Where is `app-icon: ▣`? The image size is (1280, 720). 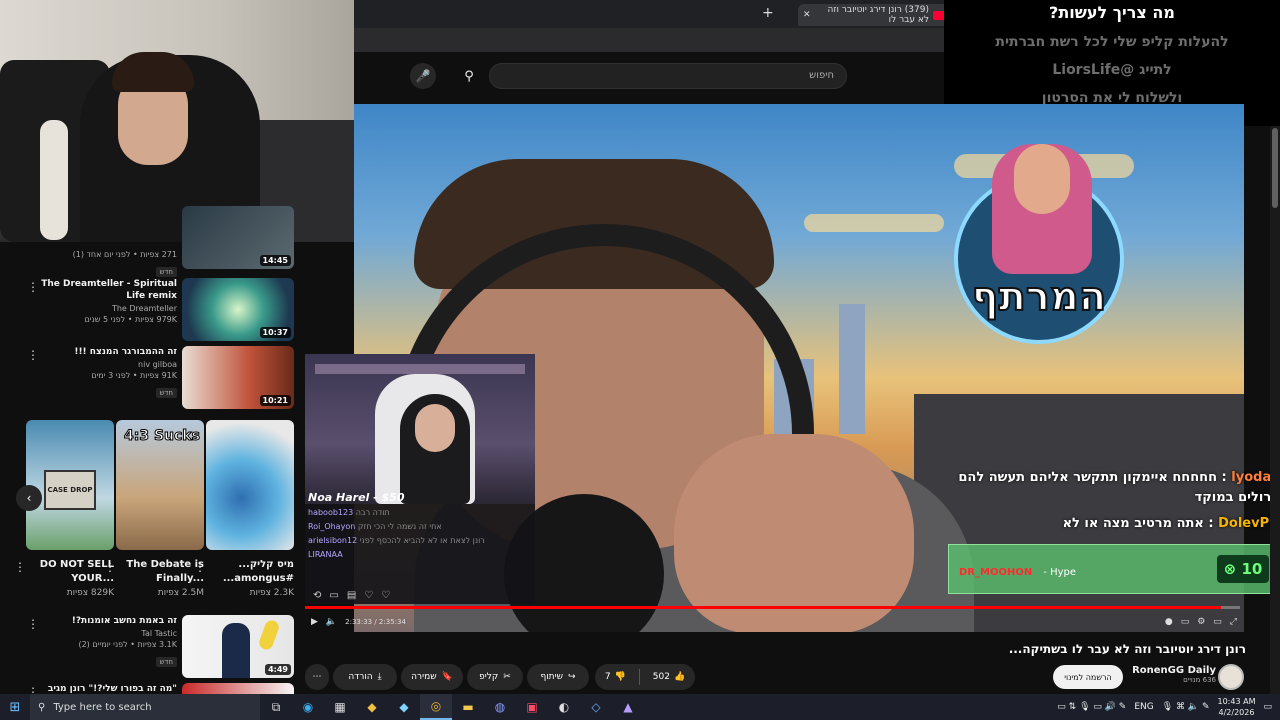 app-icon: ▣ is located at coordinates (532, 707).